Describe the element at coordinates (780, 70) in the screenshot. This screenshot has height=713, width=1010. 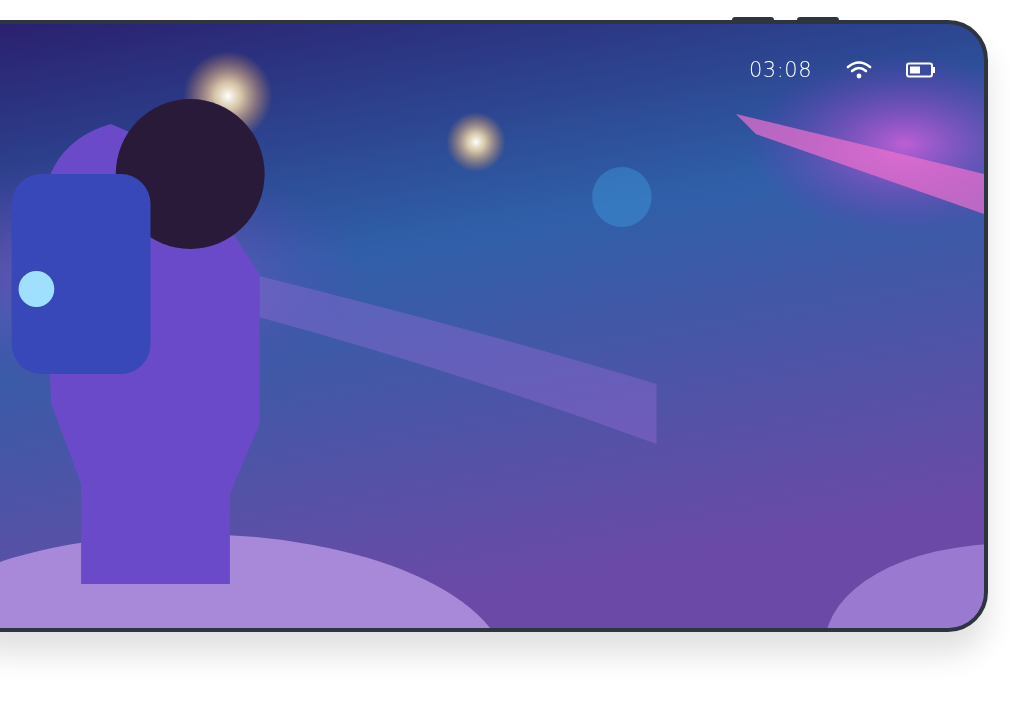
I see `clock-time: 03:08` at that location.